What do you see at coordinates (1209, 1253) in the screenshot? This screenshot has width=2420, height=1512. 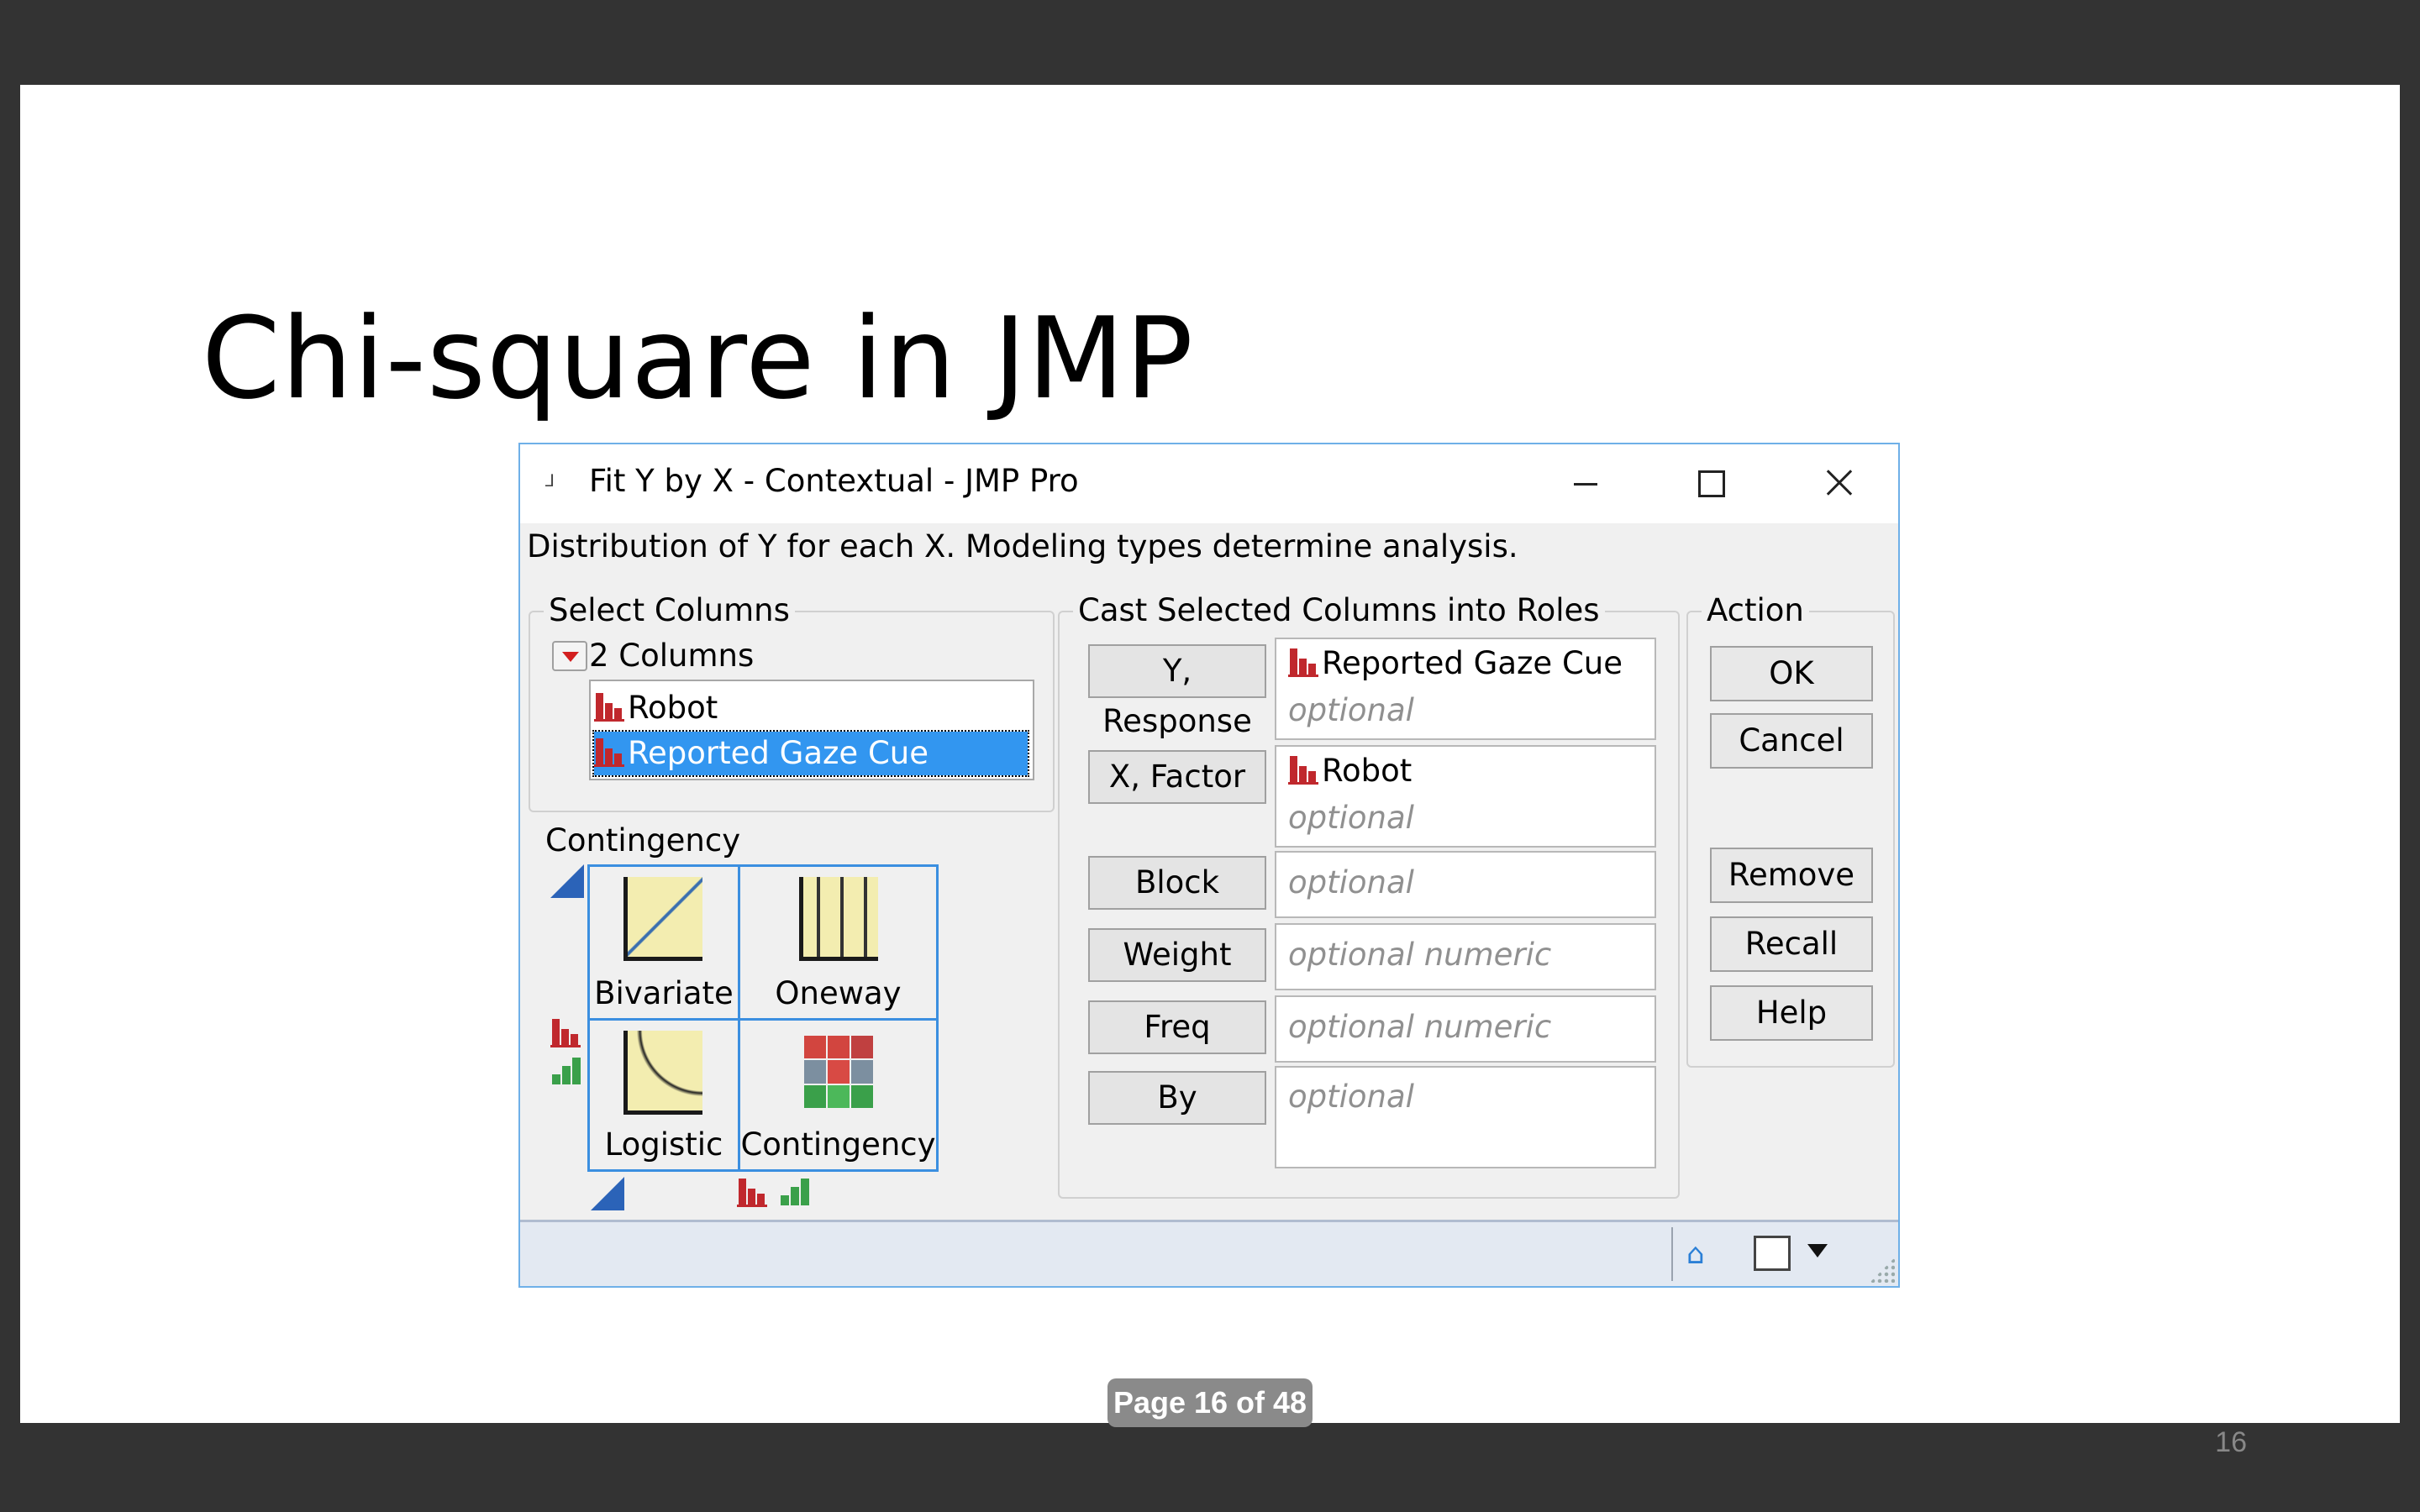 I see `status-bar: ⌂` at bounding box center [1209, 1253].